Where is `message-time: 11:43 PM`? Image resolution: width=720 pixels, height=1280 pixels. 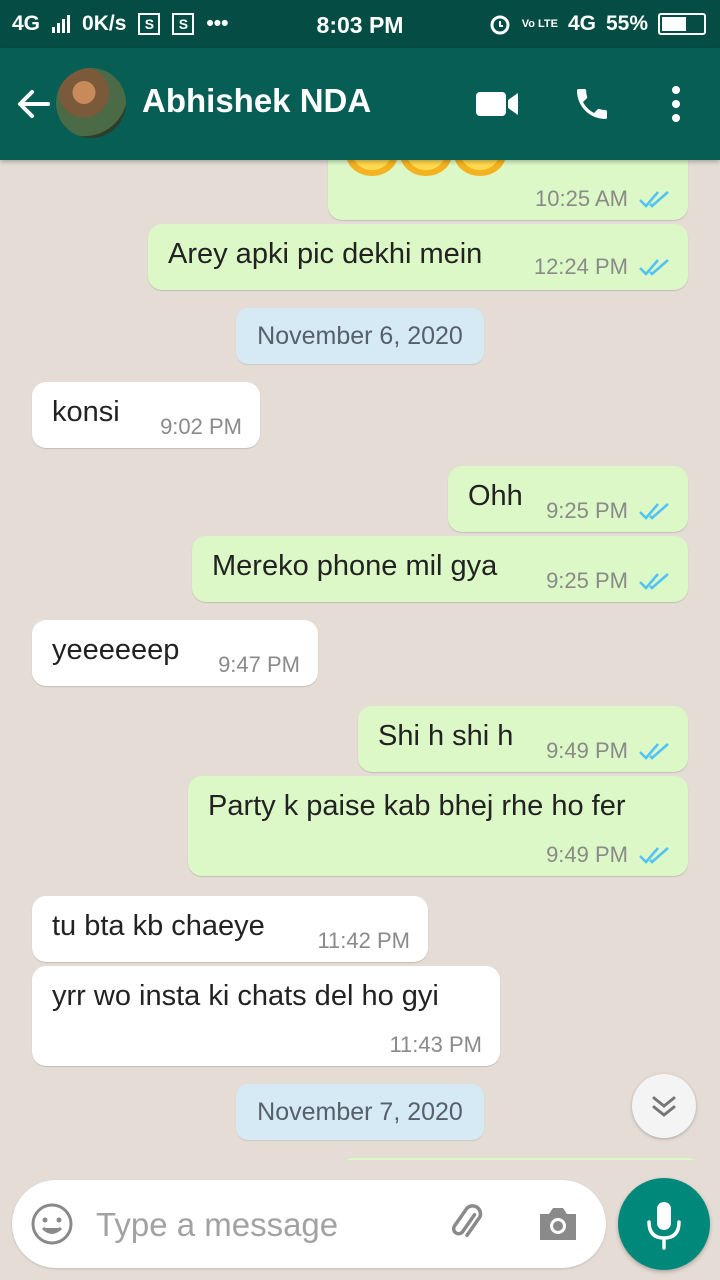 message-time: 11:43 PM is located at coordinates (435, 1044).